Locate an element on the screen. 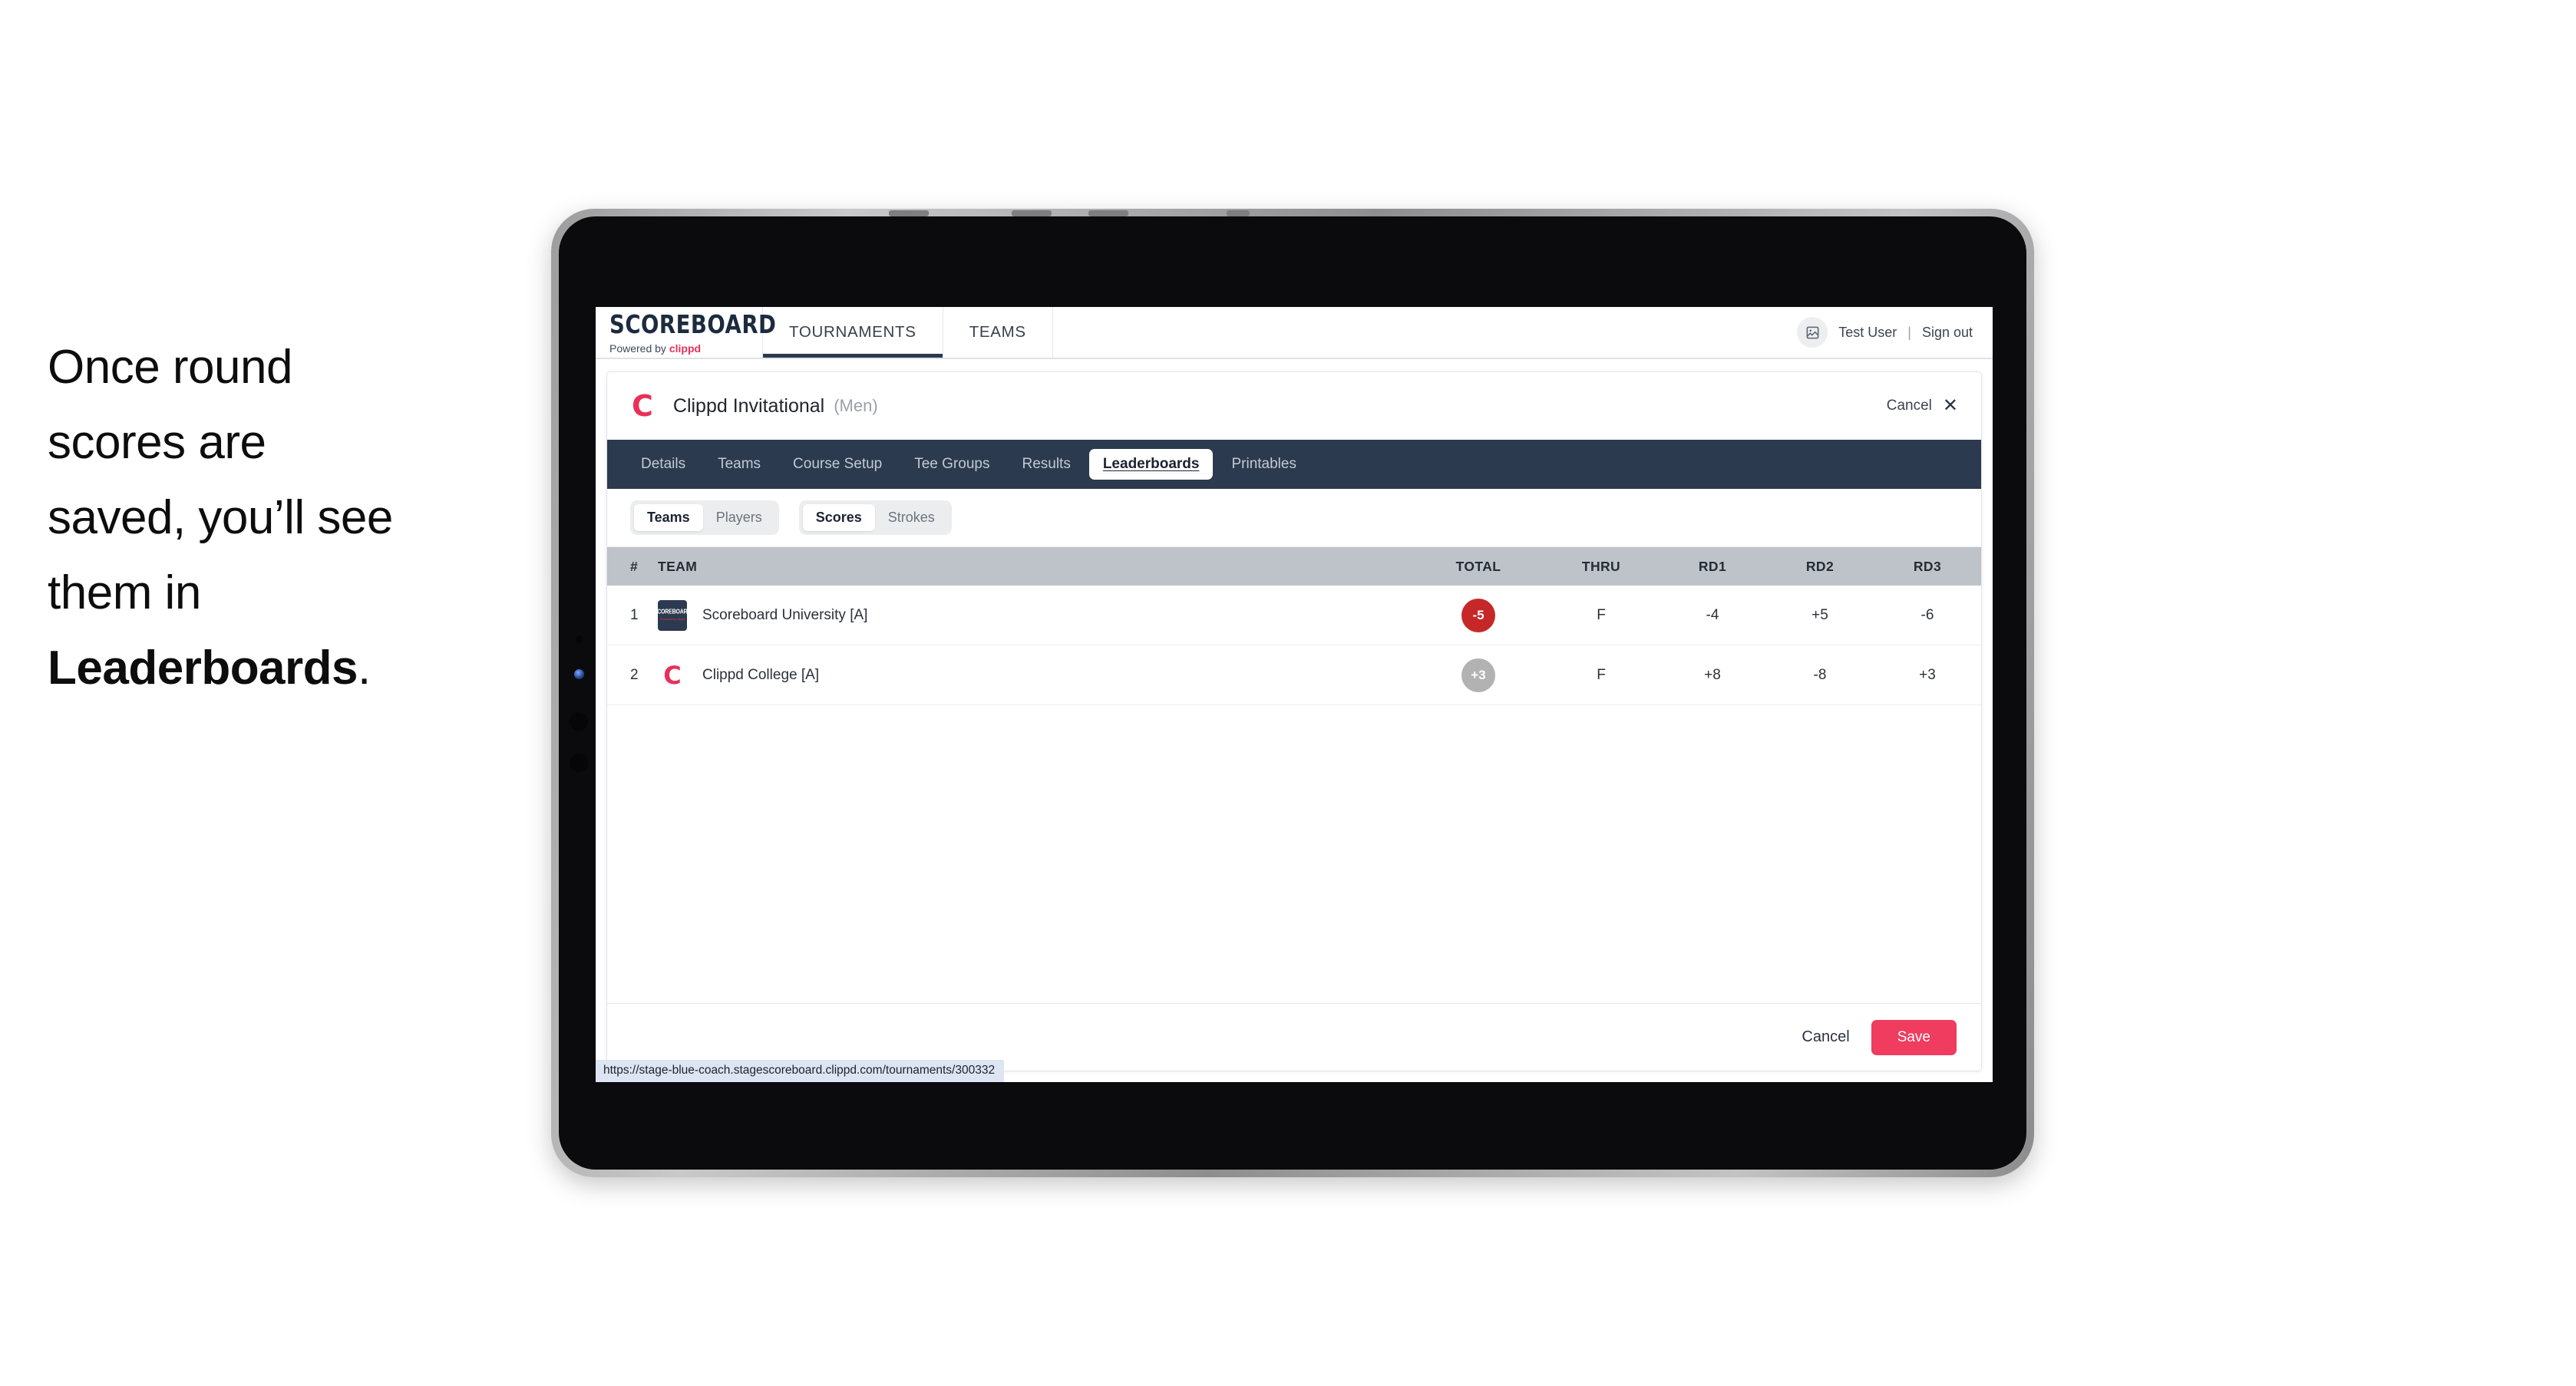  subtab-details: Details is located at coordinates (663, 464).